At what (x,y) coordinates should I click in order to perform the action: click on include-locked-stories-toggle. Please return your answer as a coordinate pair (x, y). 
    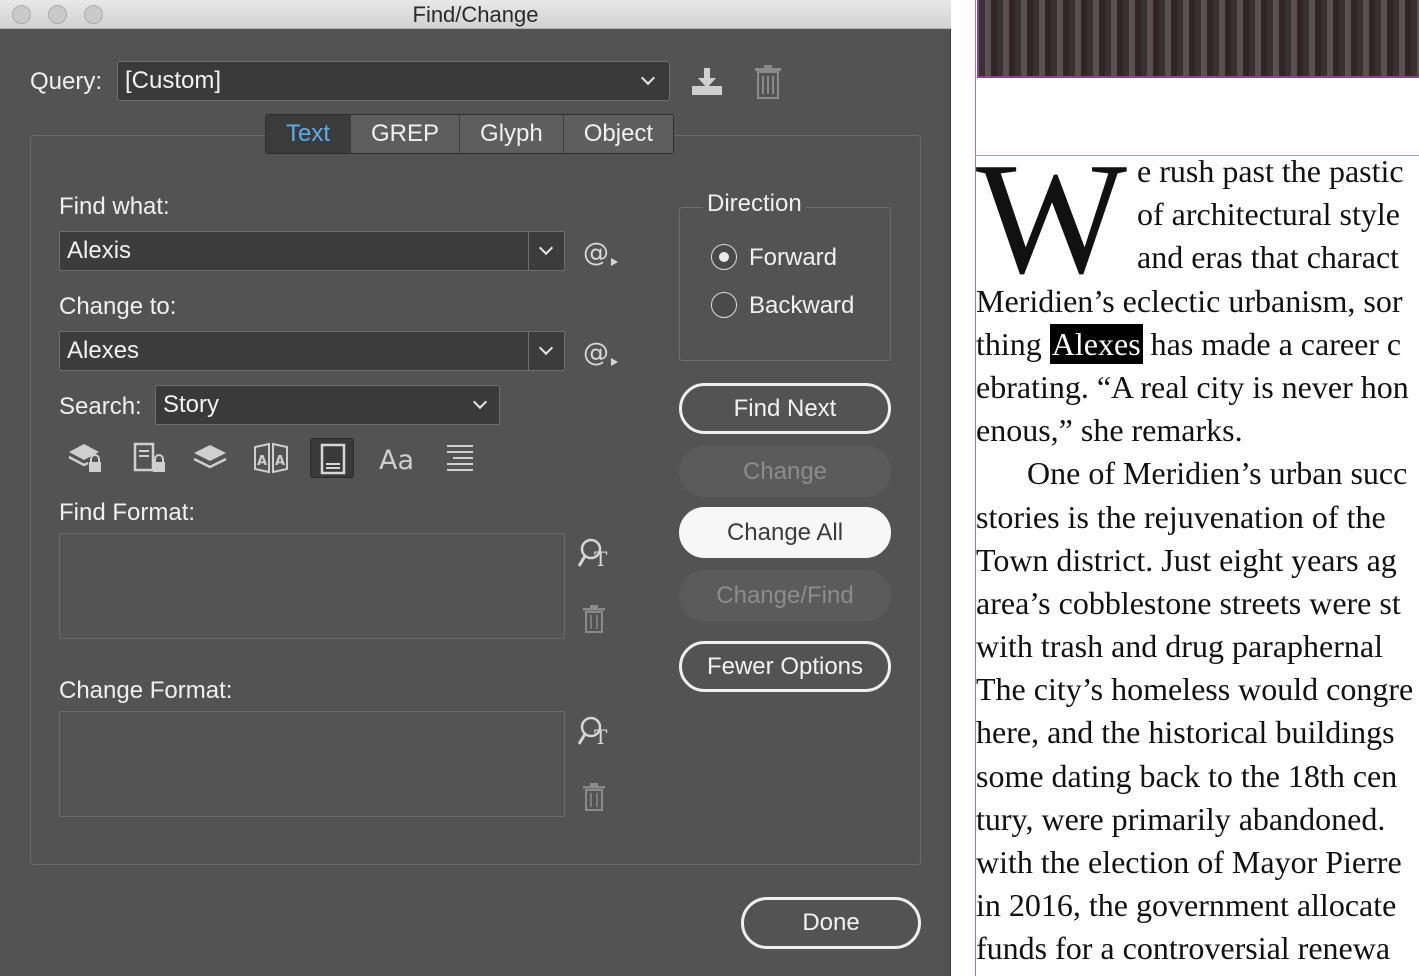
    Looking at the image, I should click on (149, 458).